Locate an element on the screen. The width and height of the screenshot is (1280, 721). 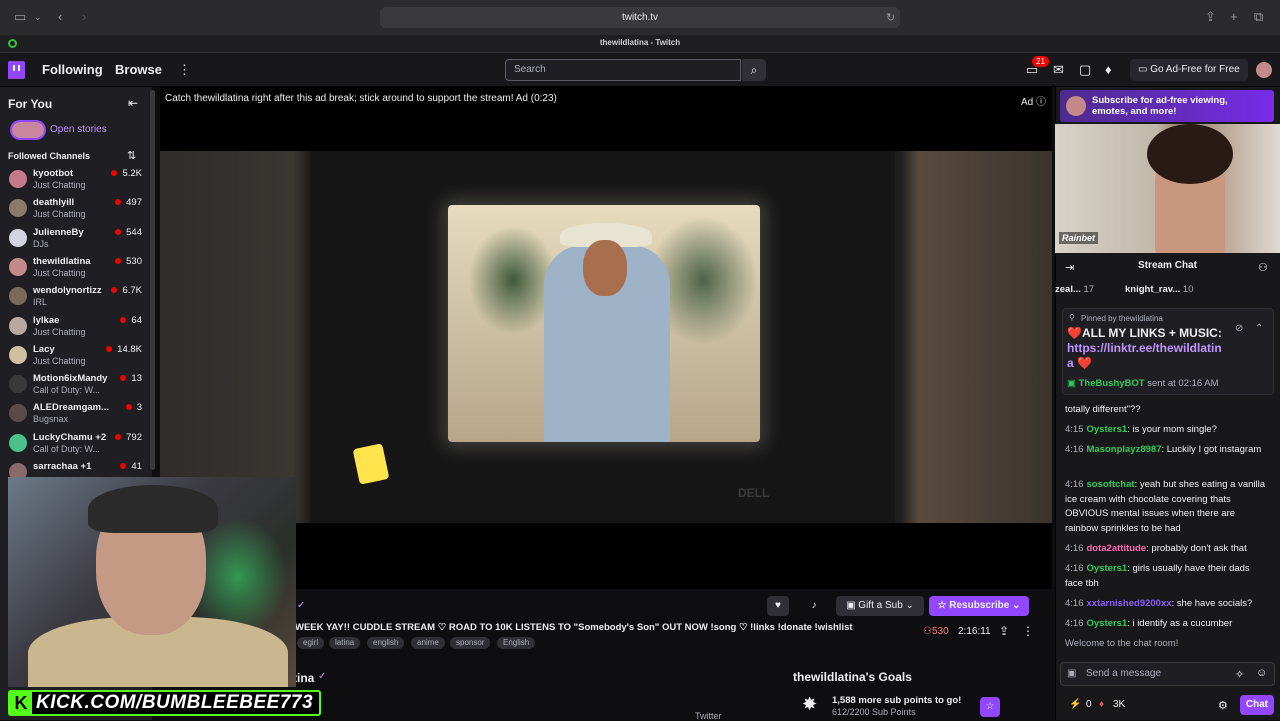
stream-tag: egirl is located at coordinates (311, 643).